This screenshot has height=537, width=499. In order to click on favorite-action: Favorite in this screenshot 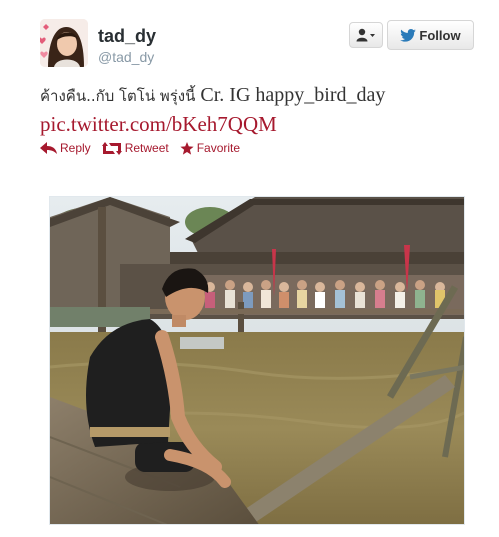, I will do `click(210, 148)`.